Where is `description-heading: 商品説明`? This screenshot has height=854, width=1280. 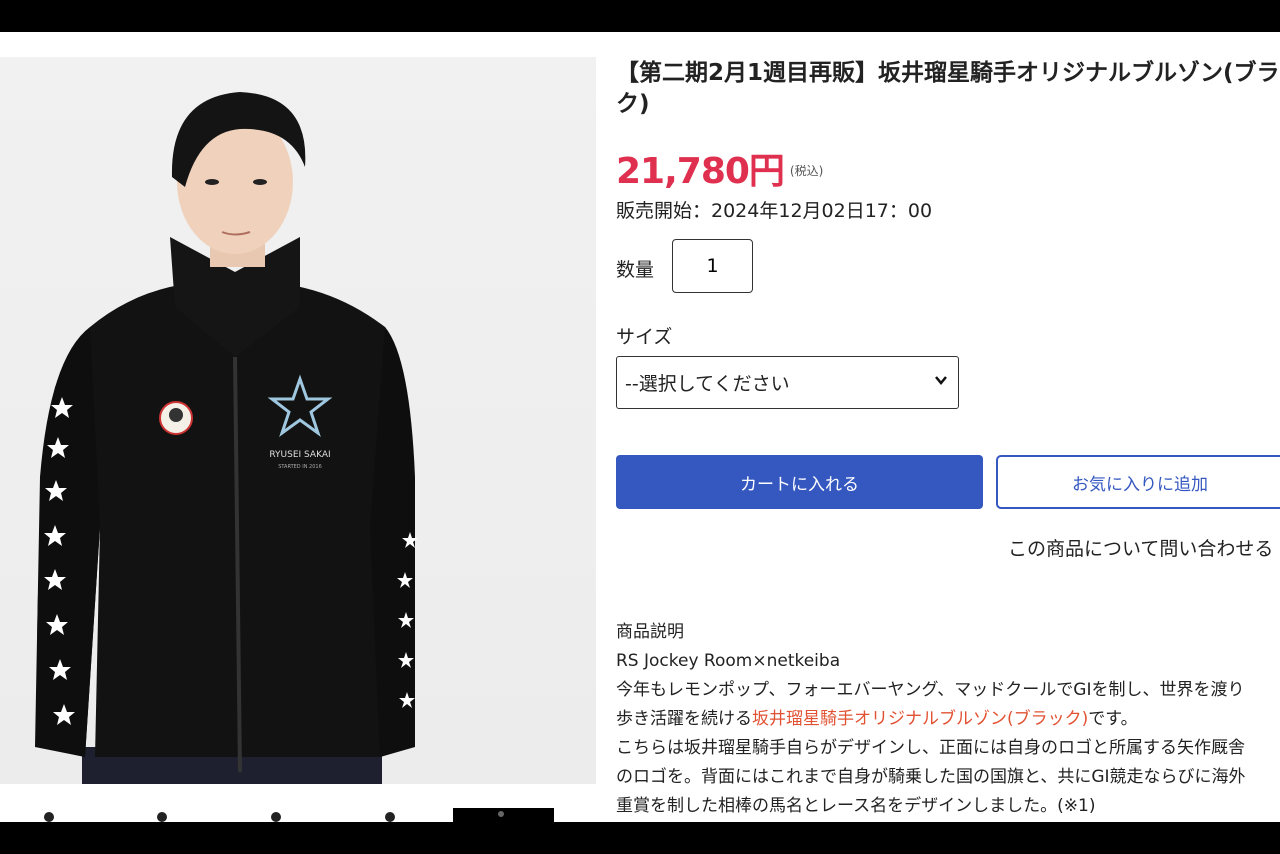 description-heading: 商品説明 is located at coordinates (650, 632).